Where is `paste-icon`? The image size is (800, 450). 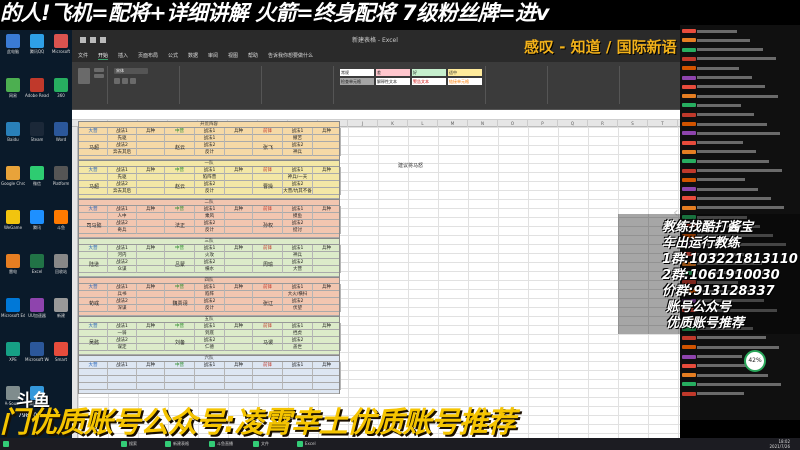
paste-icon is located at coordinates (84, 76).